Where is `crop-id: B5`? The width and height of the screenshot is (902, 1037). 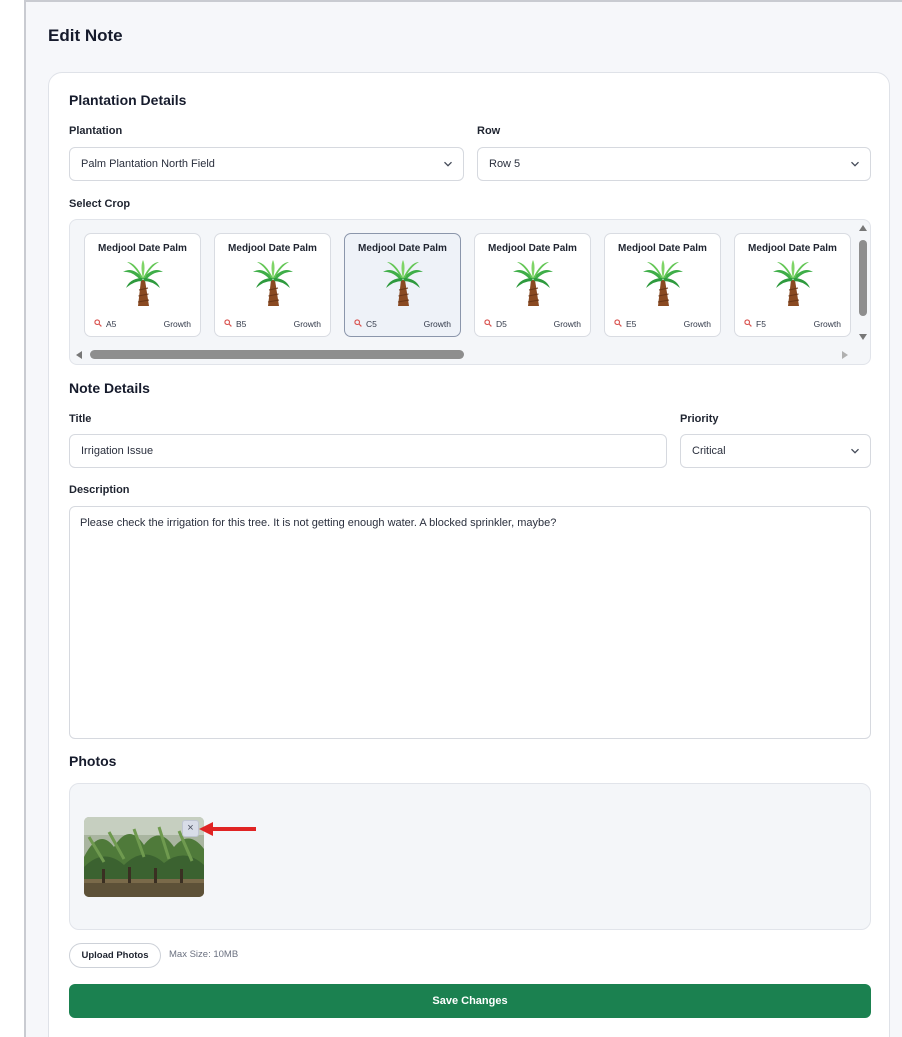
crop-id: B5 is located at coordinates (235, 324).